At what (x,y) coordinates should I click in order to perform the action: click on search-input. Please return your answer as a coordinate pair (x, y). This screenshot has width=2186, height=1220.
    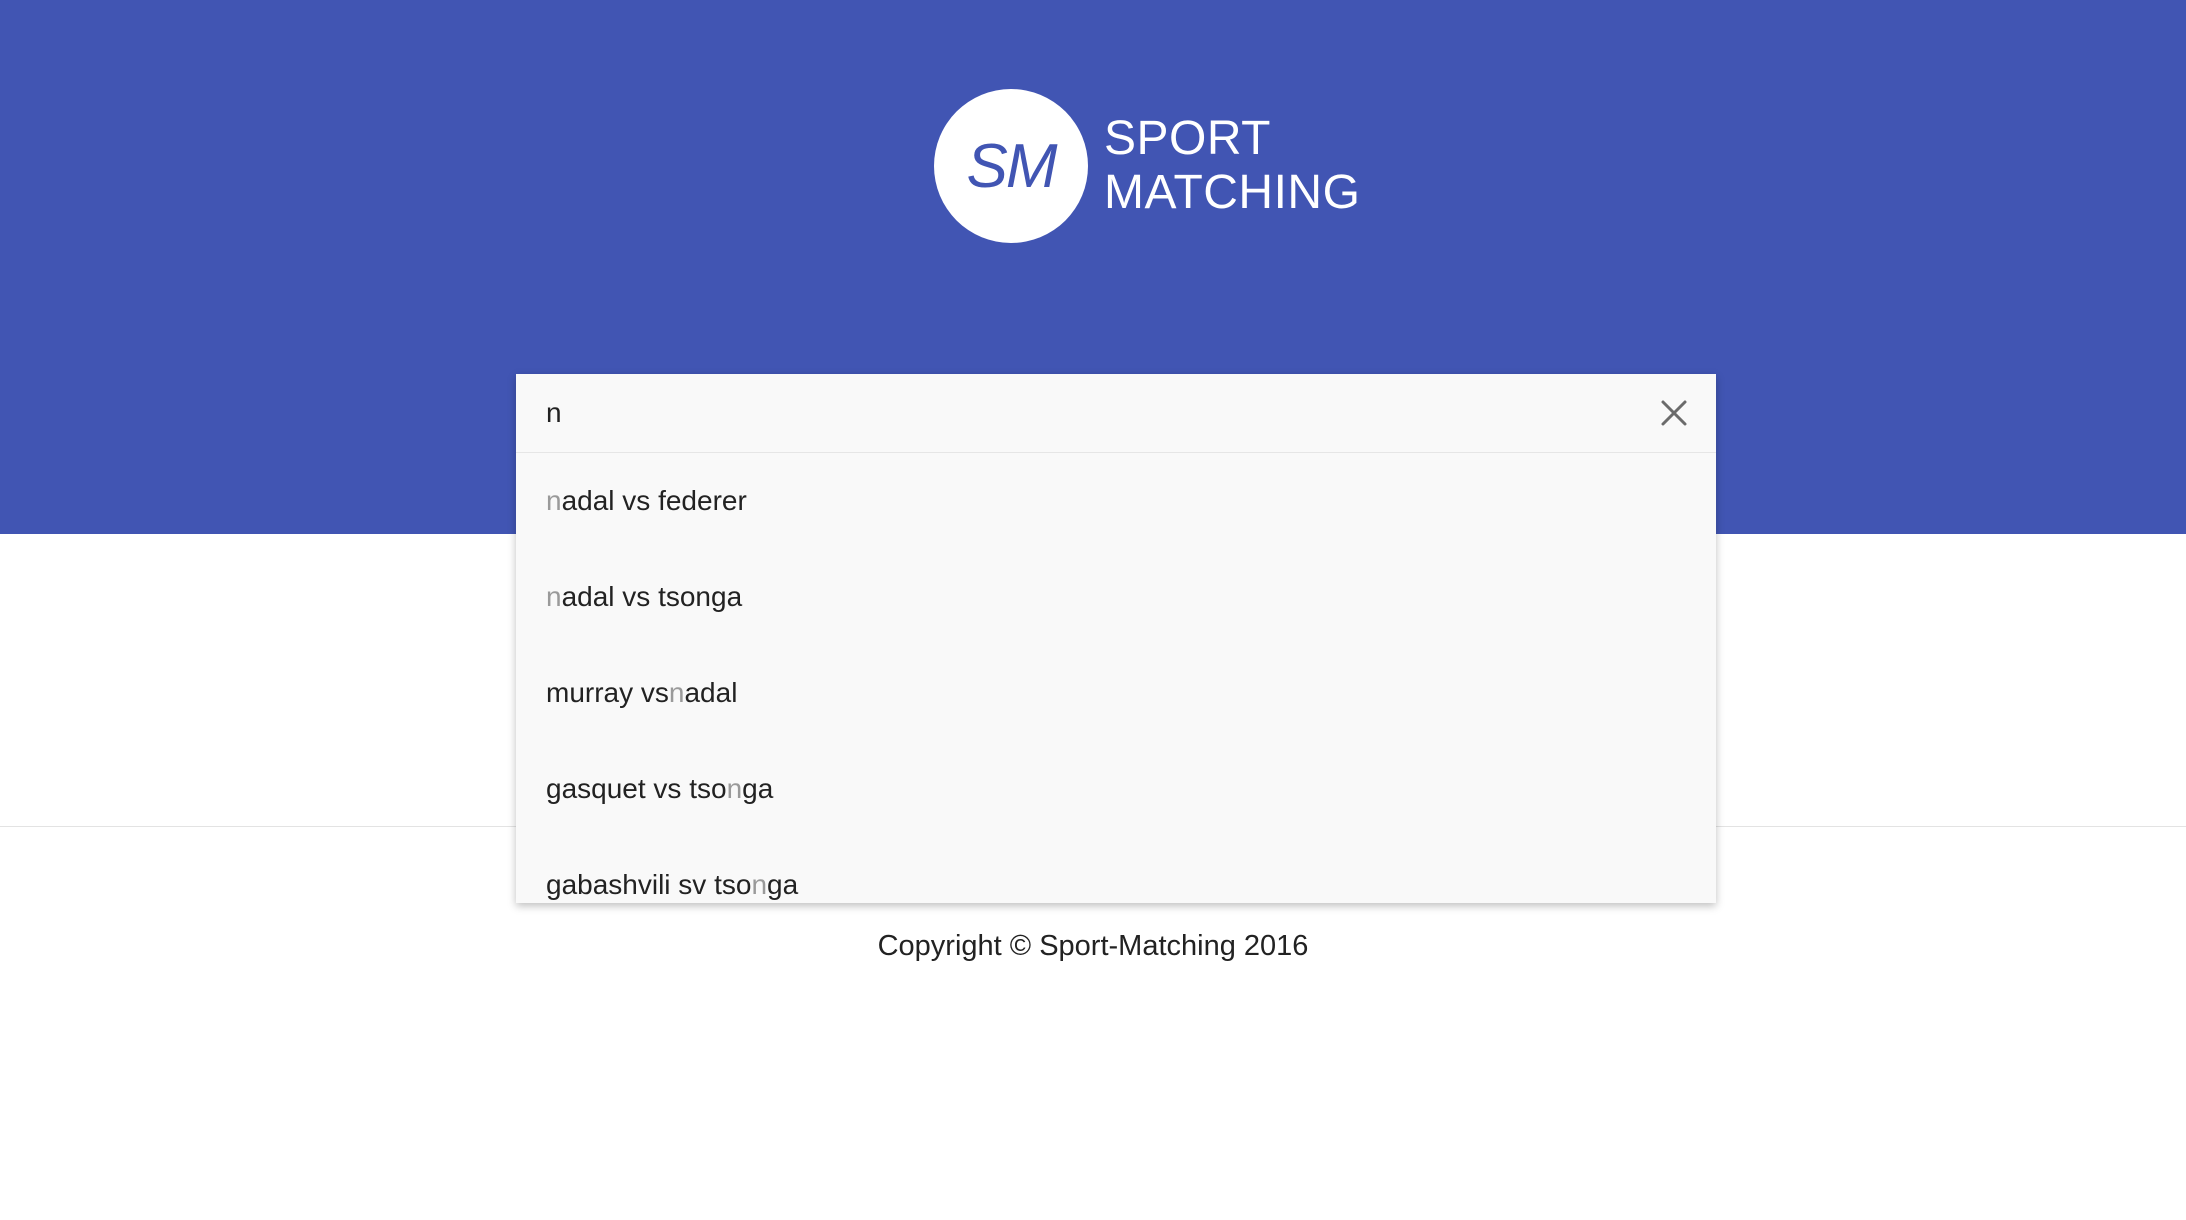
    Looking at the image, I should click on (1086, 413).